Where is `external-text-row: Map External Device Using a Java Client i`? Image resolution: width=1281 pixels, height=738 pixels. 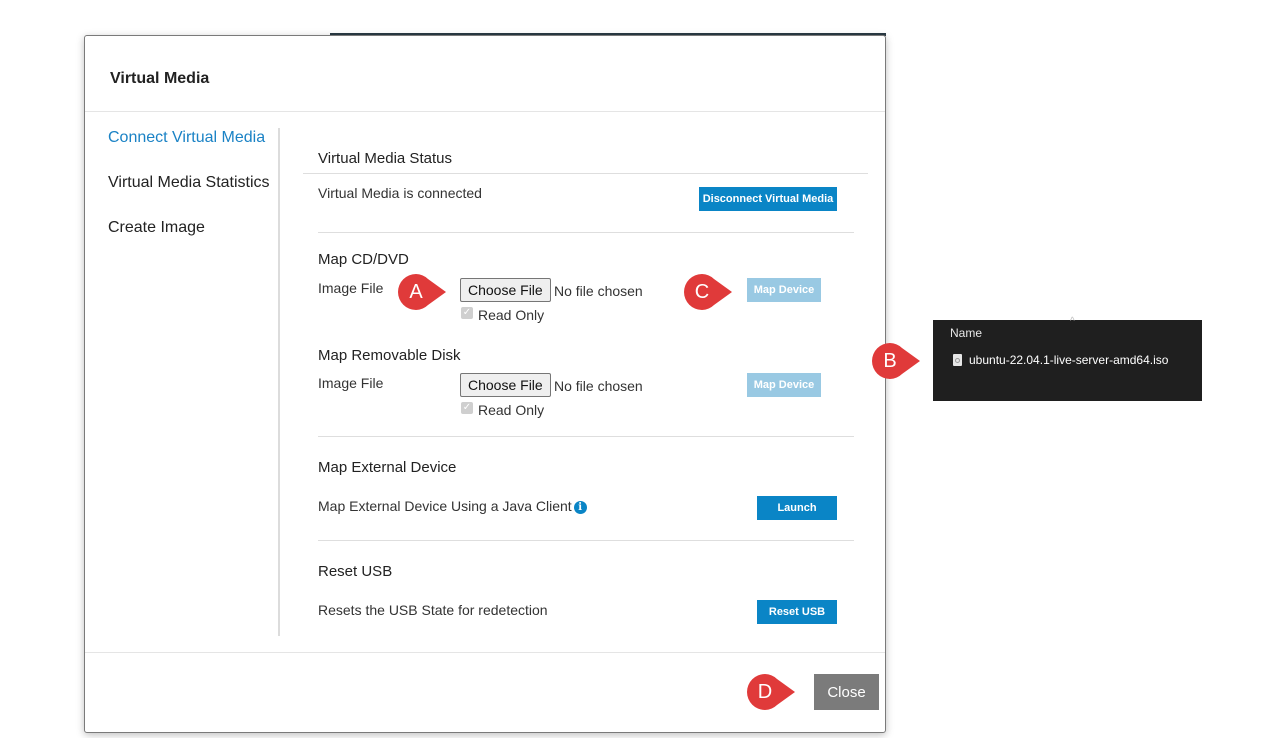 external-text-row: Map External Device Using a Java Client i is located at coordinates (452, 506).